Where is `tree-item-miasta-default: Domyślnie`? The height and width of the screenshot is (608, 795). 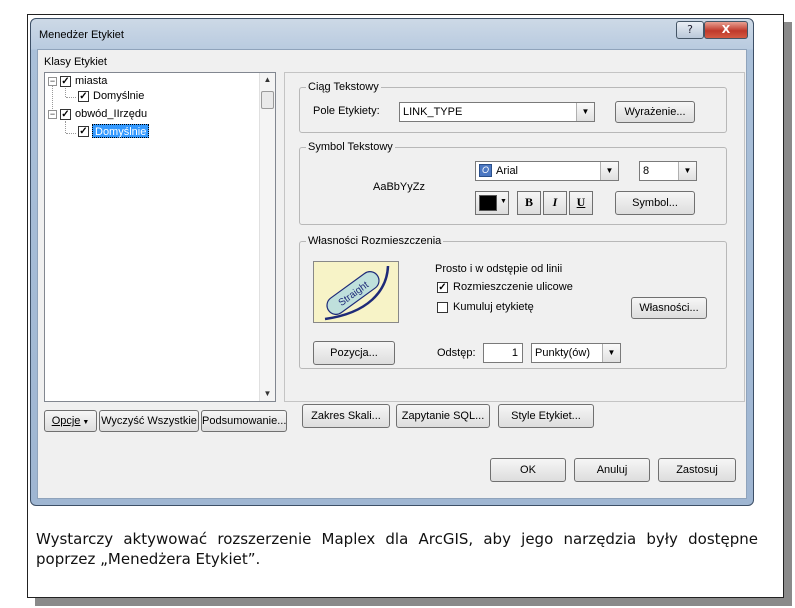 tree-item-miasta-default: Domyślnie is located at coordinates (118, 96).